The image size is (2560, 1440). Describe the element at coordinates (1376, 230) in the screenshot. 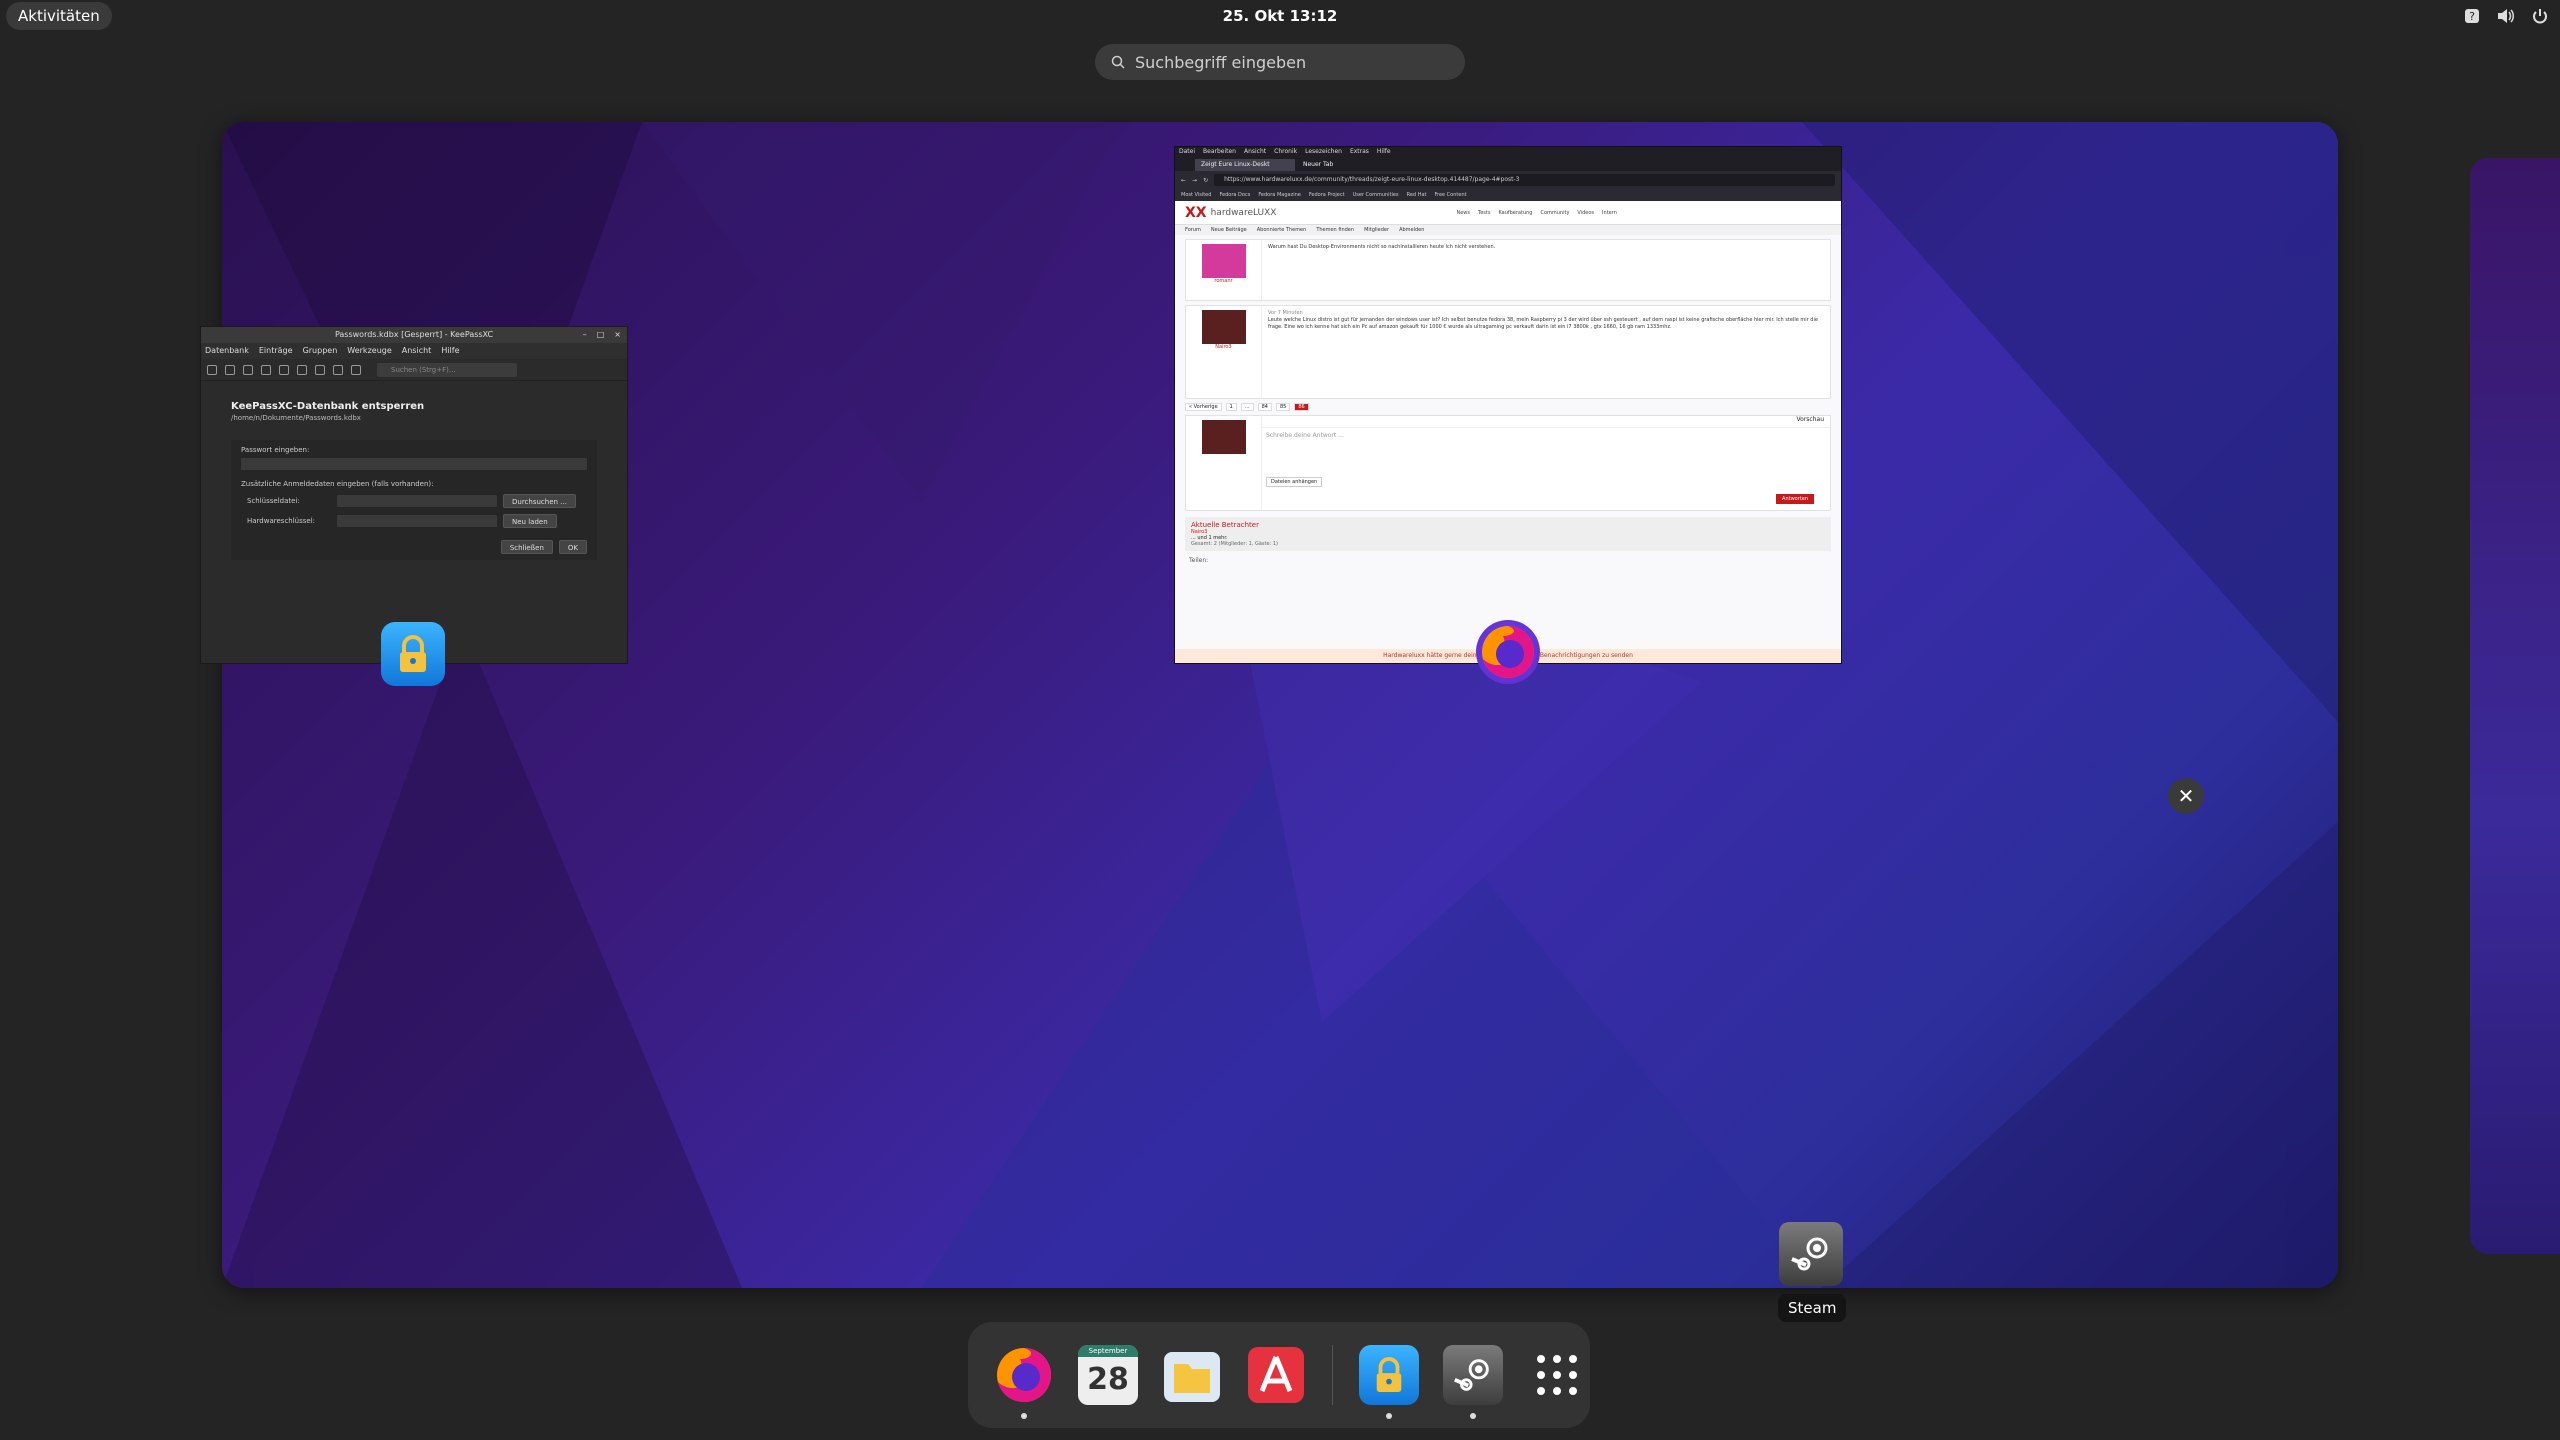

I see `subnav-item: Mitglieder` at that location.